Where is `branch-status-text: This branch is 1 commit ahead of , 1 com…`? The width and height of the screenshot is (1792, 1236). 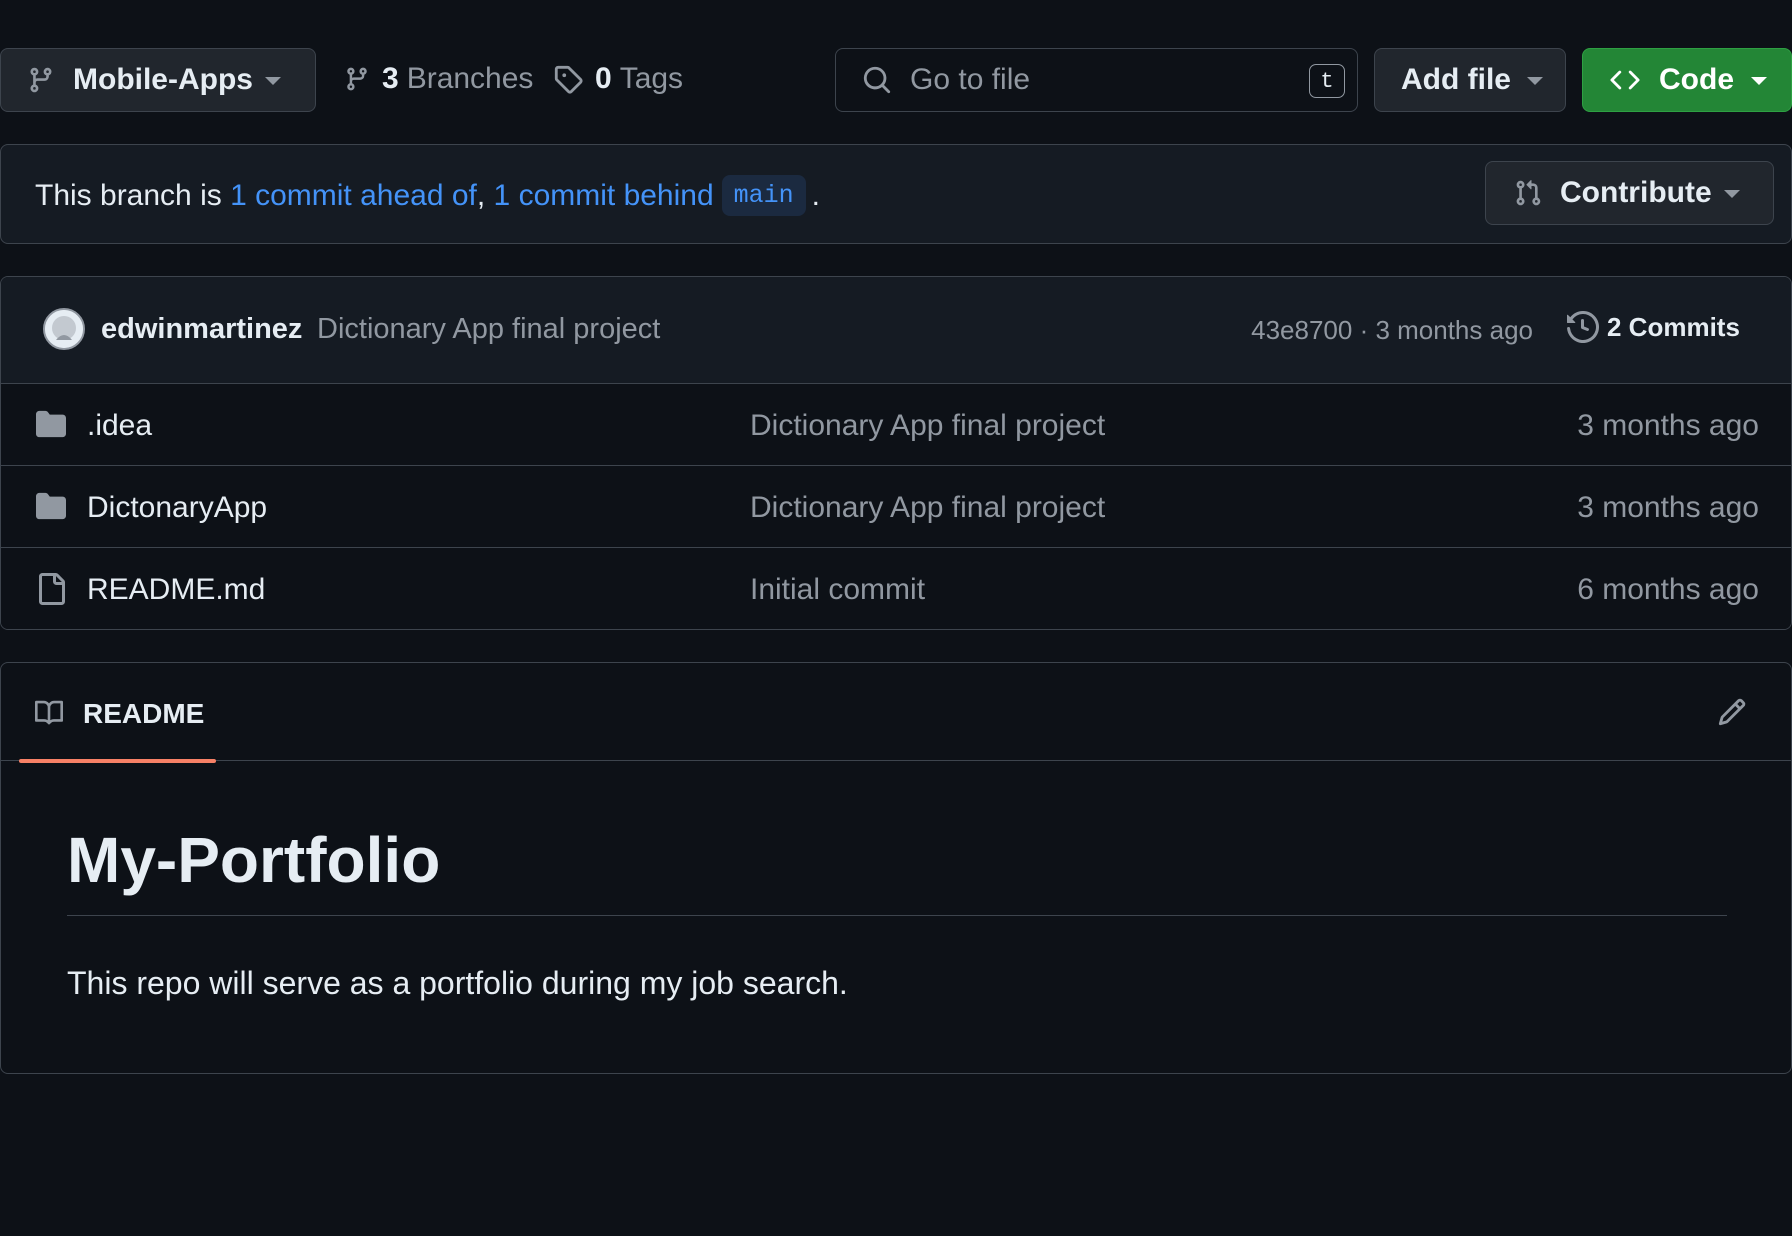 branch-status-text: This branch is 1 commit ahead of , 1 com… is located at coordinates (427, 195).